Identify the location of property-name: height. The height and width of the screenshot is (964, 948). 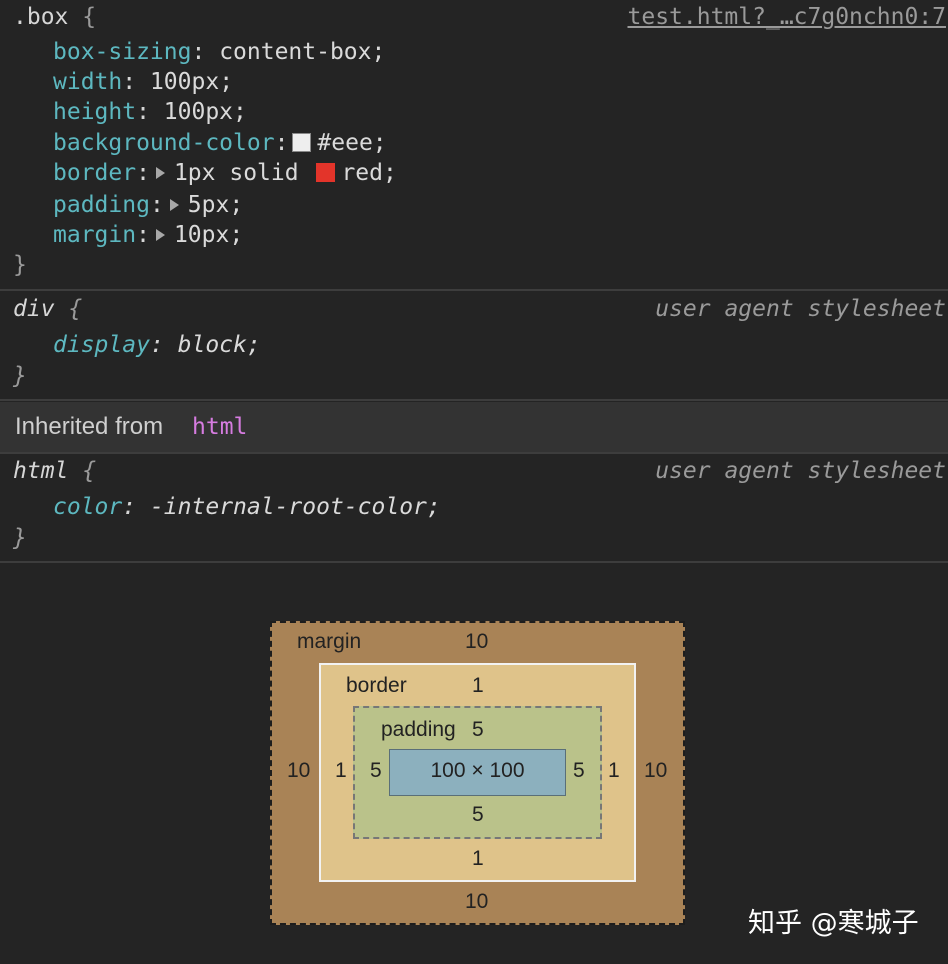
(95, 112).